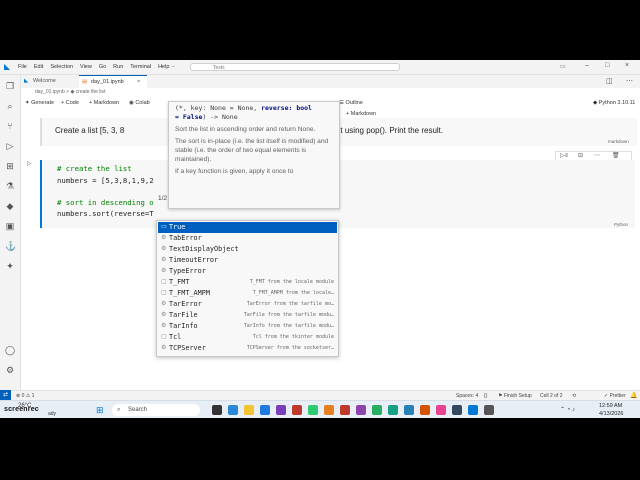 This screenshot has width=640, height=480. What do you see at coordinates (86, 67) in the screenshot?
I see `menu-view: View` at bounding box center [86, 67].